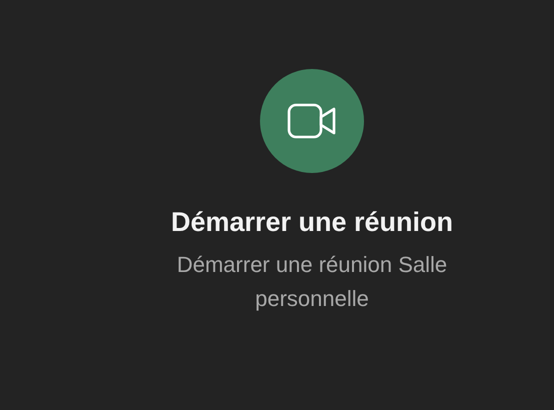 This screenshot has width=554, height=410. What do you see at coordinates (312, 121) in the screenshot?
I see `video-camera-icon` at bounding box center [312, 121].